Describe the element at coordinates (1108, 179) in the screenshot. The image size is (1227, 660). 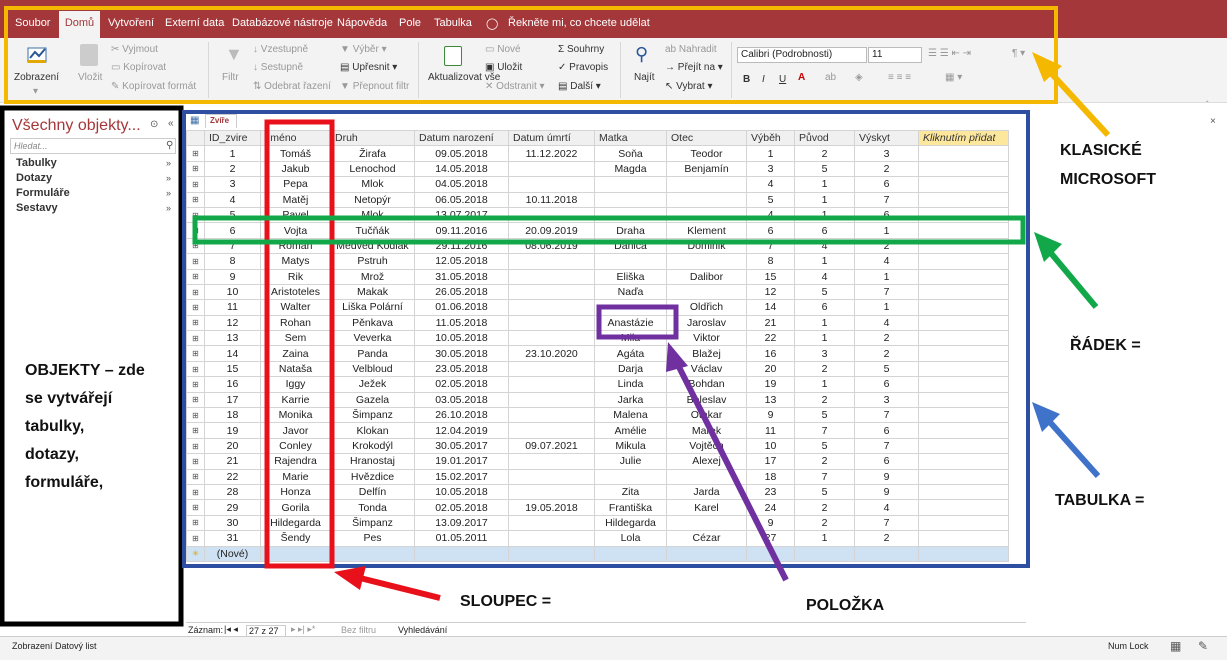
I see `annotation-microsoft: MICROSOFT` at that location.